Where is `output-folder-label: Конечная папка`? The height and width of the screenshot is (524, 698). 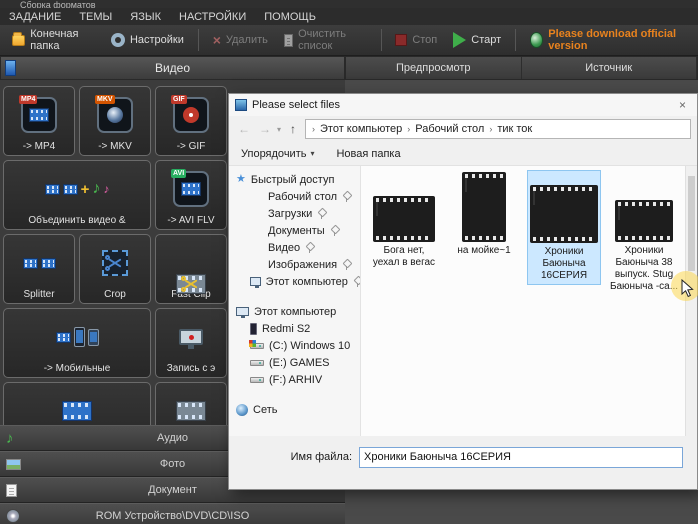
output-folder-label: Конечная папка is located at coordinates (54, 40).